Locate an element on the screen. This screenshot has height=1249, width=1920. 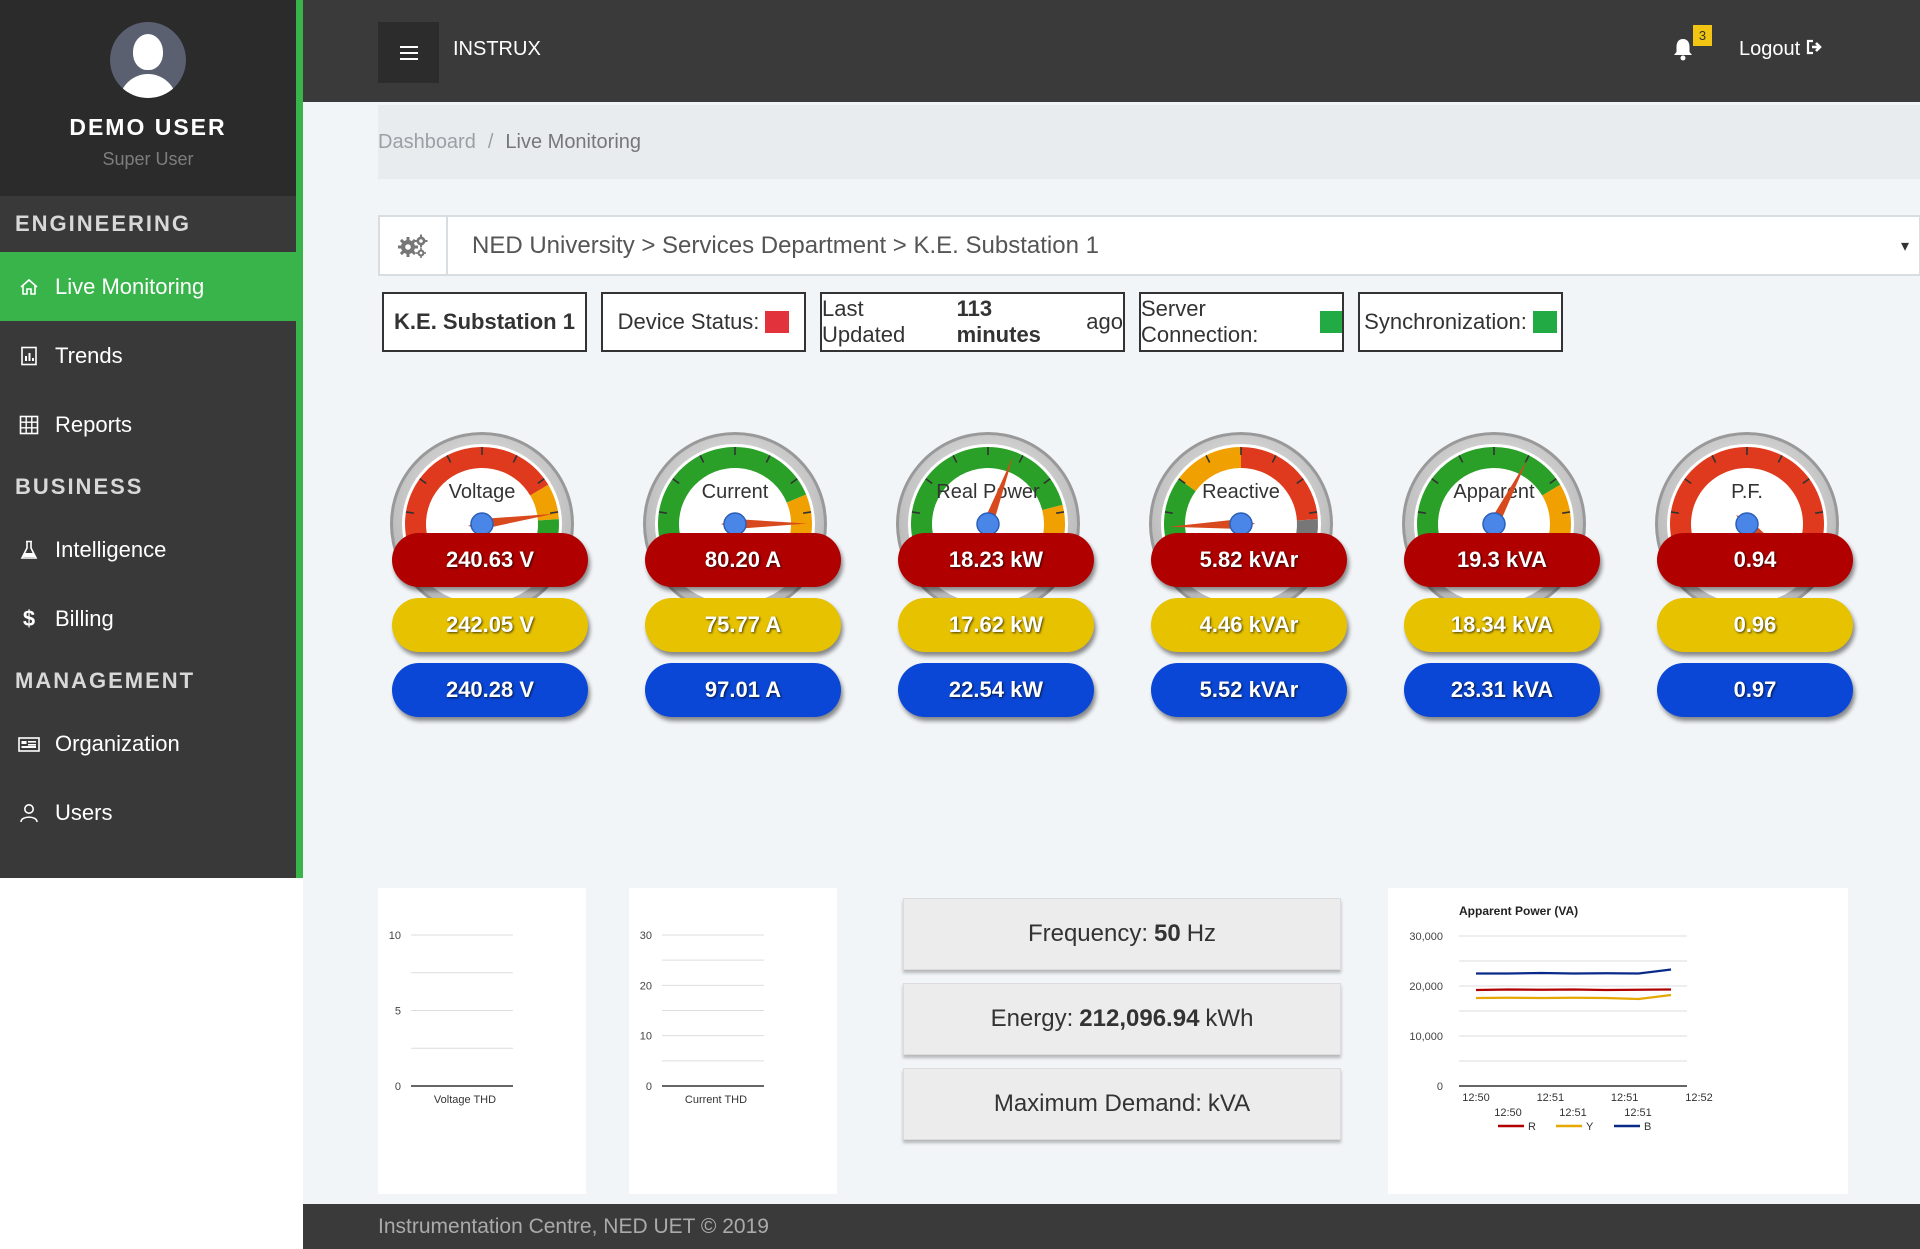
gauge-title: Reactive is located at coordinates (1241, 492).